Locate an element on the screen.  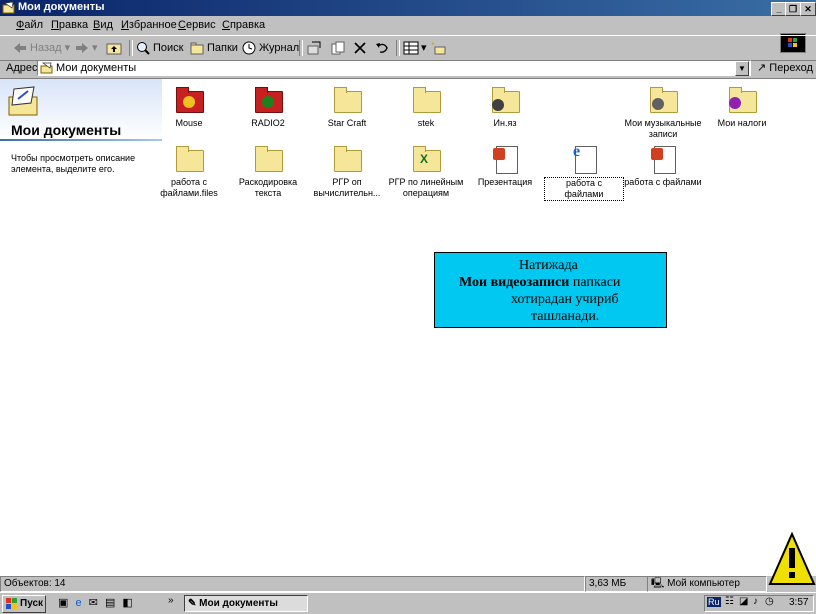
move-to-icon is located at coordinates (314, 48).